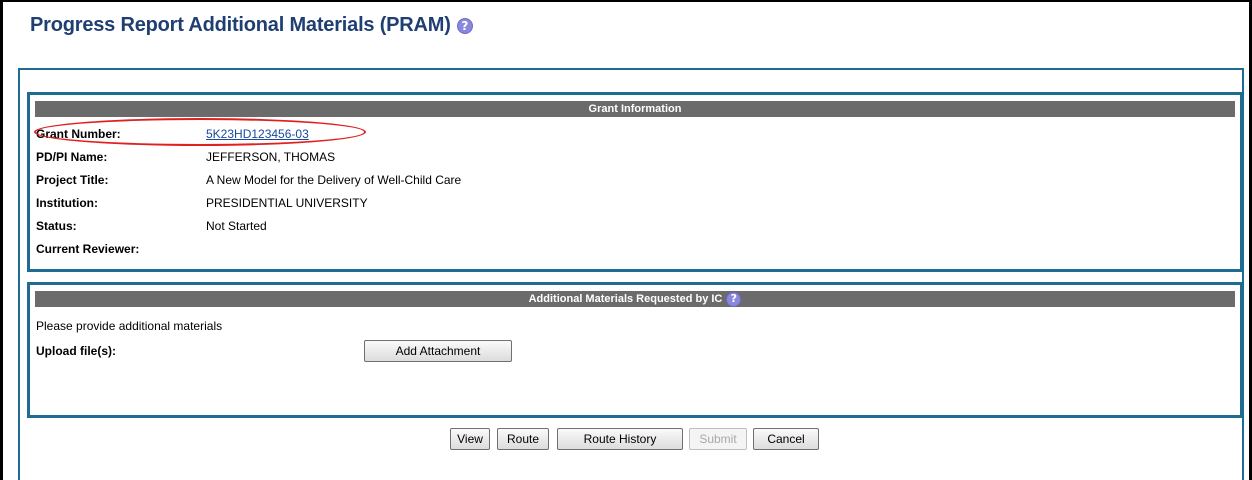 Image resolution: width=1252 pixels, height=480 pixels. What do you see at coordinates (625, 299) in the screenshot?
I see `additional-materials-header-text: Additional Materials Requested by IC` at bounding box center [625, 299].